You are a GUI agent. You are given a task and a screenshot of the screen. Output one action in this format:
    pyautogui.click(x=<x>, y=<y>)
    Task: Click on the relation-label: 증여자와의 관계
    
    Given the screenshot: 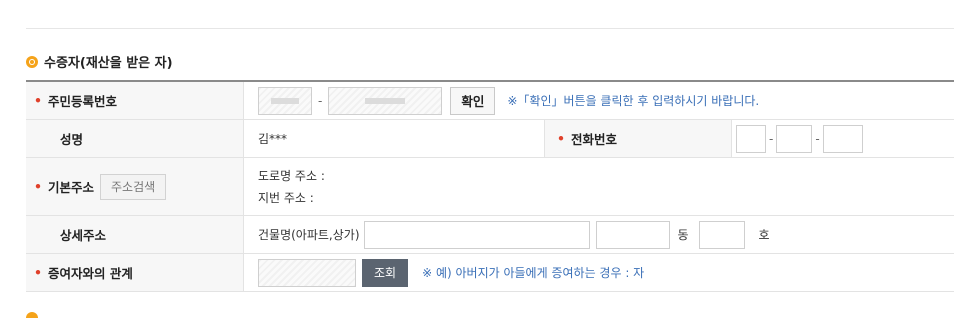 What is the action you would take?
    pyautogui.click(x=90, y=273)
    